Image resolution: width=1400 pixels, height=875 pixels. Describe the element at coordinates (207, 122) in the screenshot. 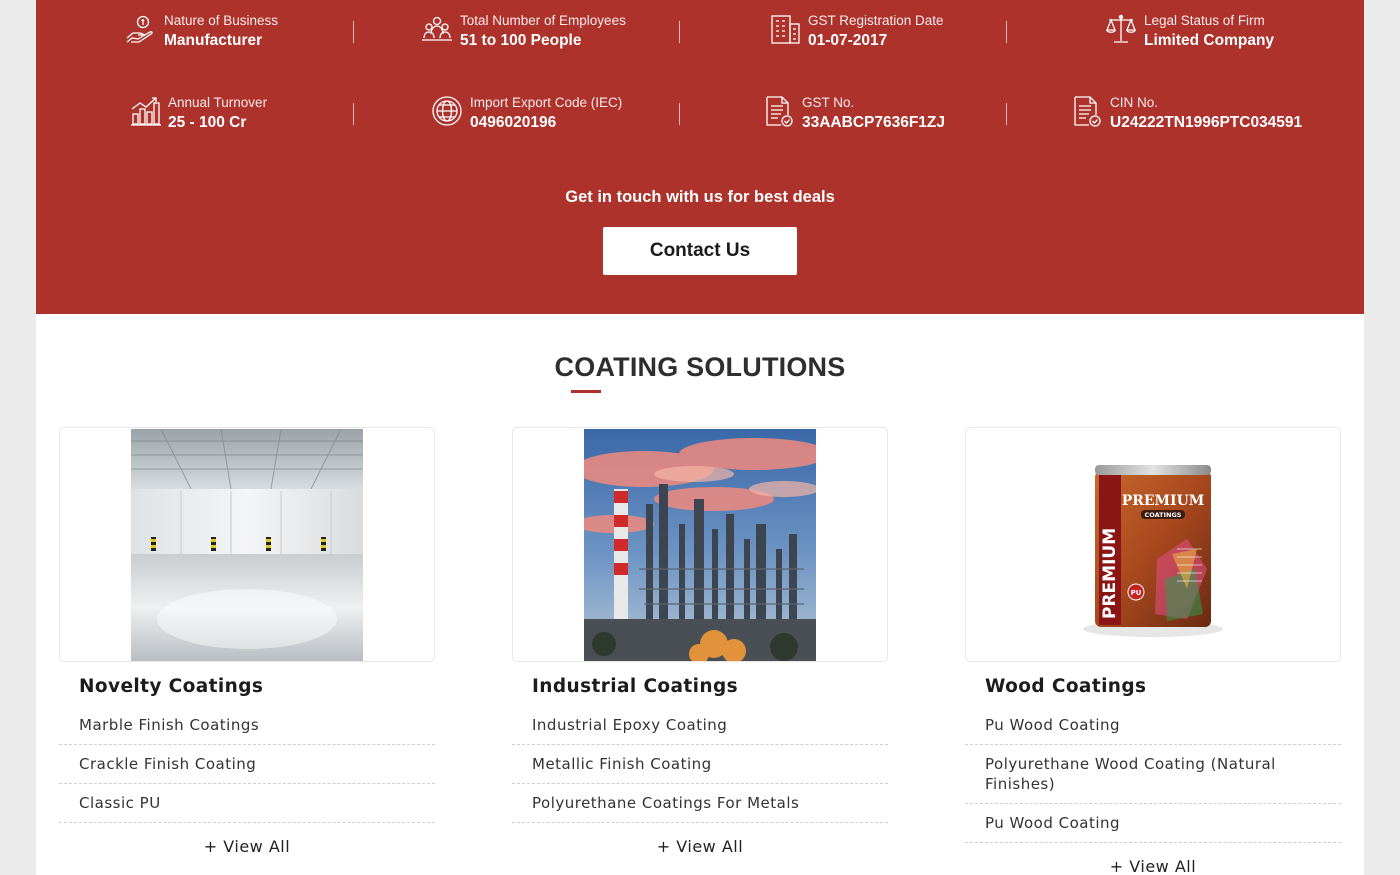

I see `fact-value: 25 - 100 Cr` at that location.